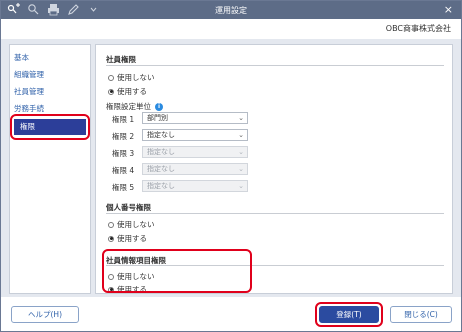 The height and width of the screenshot is (332, 462). Describe the element at coordinates (29, 75) in the screenshot. I see `sidebar-item-org: 組織管理` at that location.